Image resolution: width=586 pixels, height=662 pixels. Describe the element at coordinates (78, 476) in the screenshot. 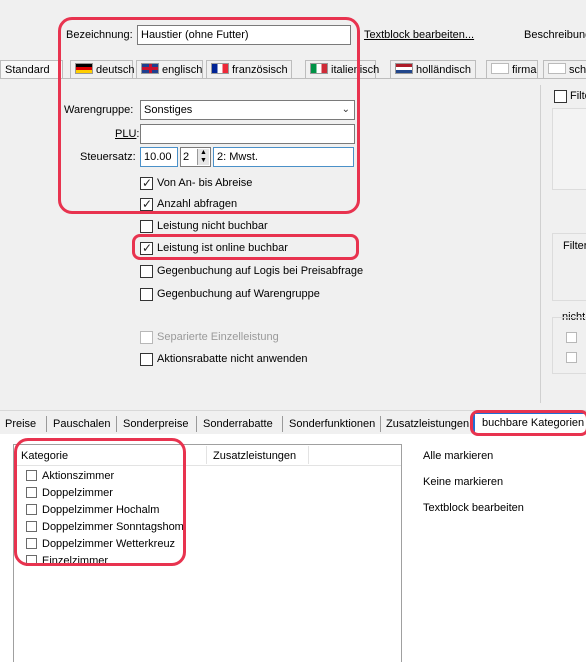

I see `kategorie-label: Aktionszimmer` at that location.